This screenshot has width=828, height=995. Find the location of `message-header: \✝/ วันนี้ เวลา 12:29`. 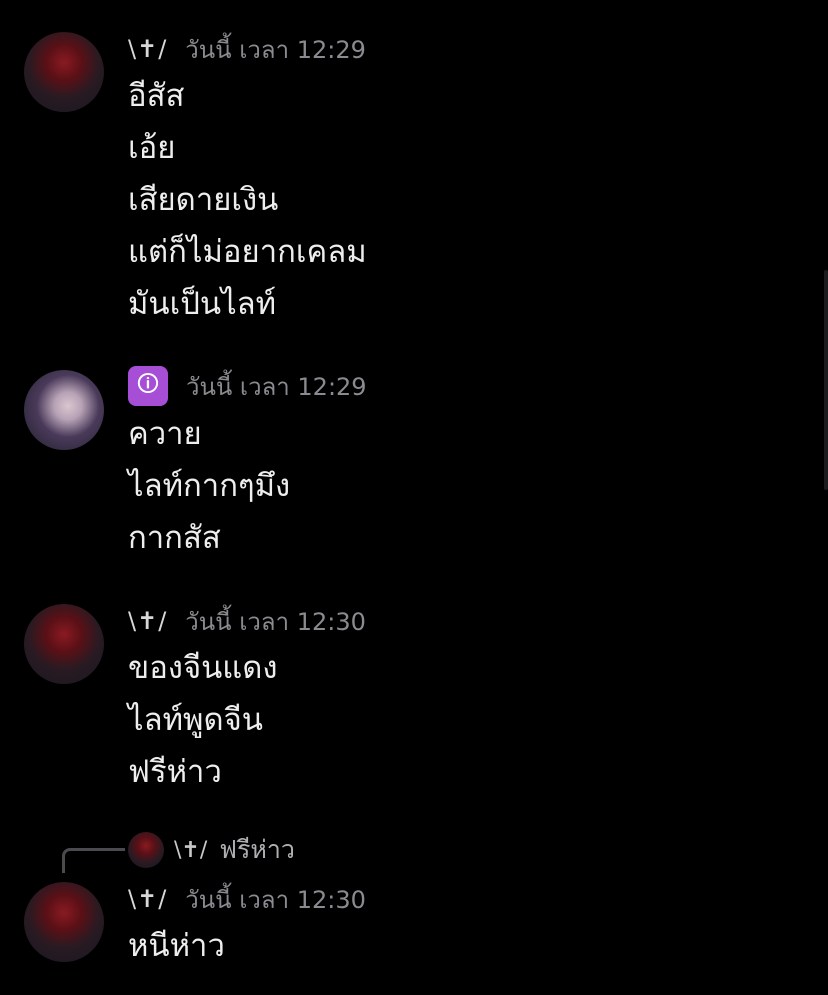

message-header: \✝/ วันนี้ เวลา 12:29 is located at coordinates (247, 49).